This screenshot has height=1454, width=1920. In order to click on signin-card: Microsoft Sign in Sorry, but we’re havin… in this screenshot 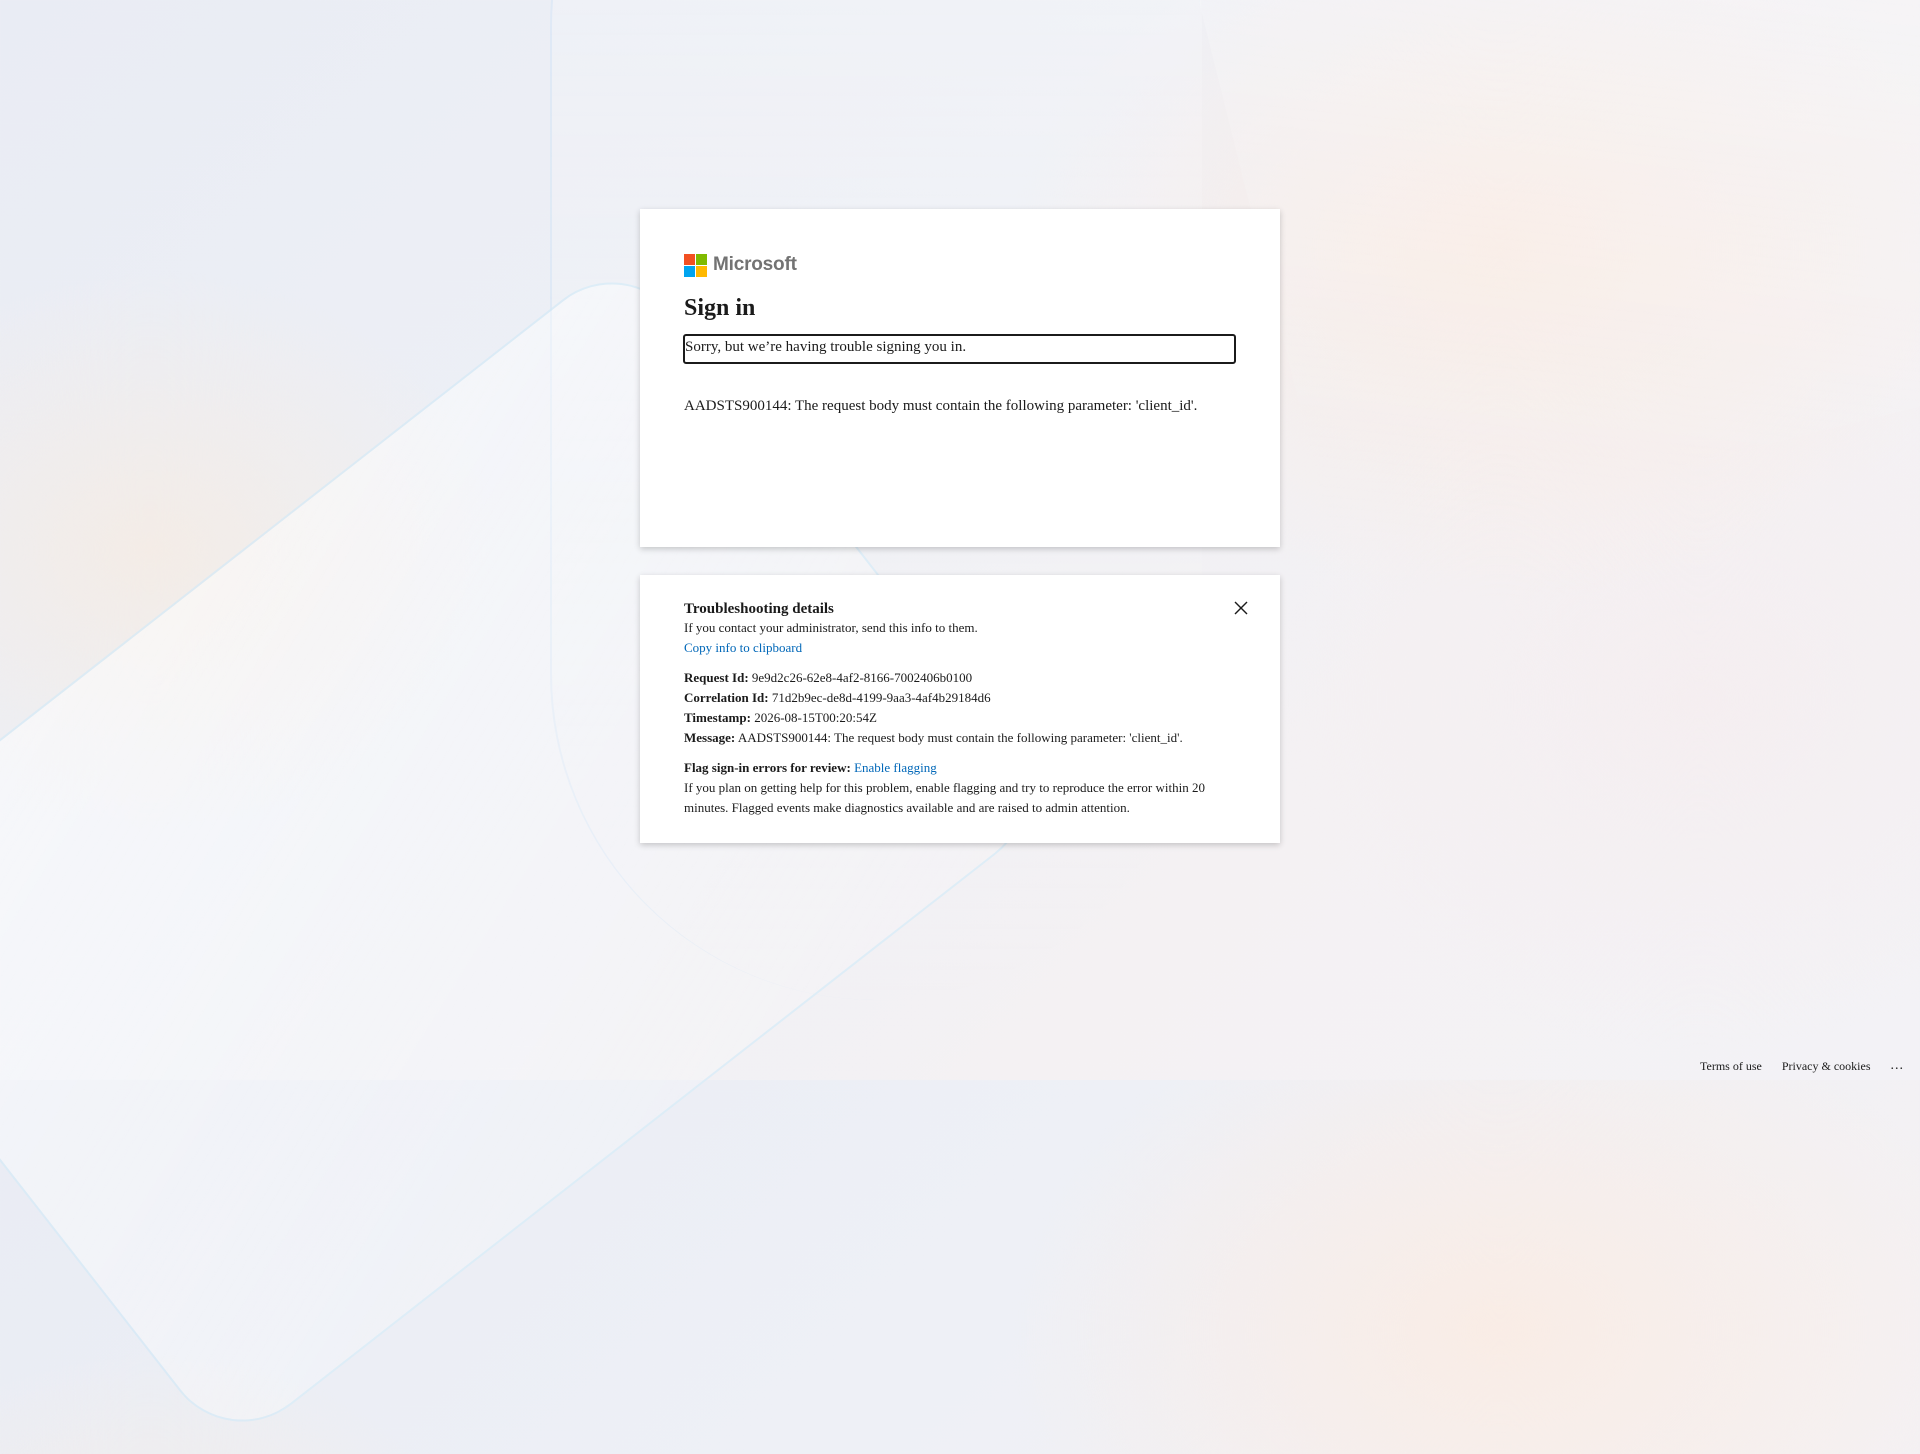, I will do `click(960, 378)`.